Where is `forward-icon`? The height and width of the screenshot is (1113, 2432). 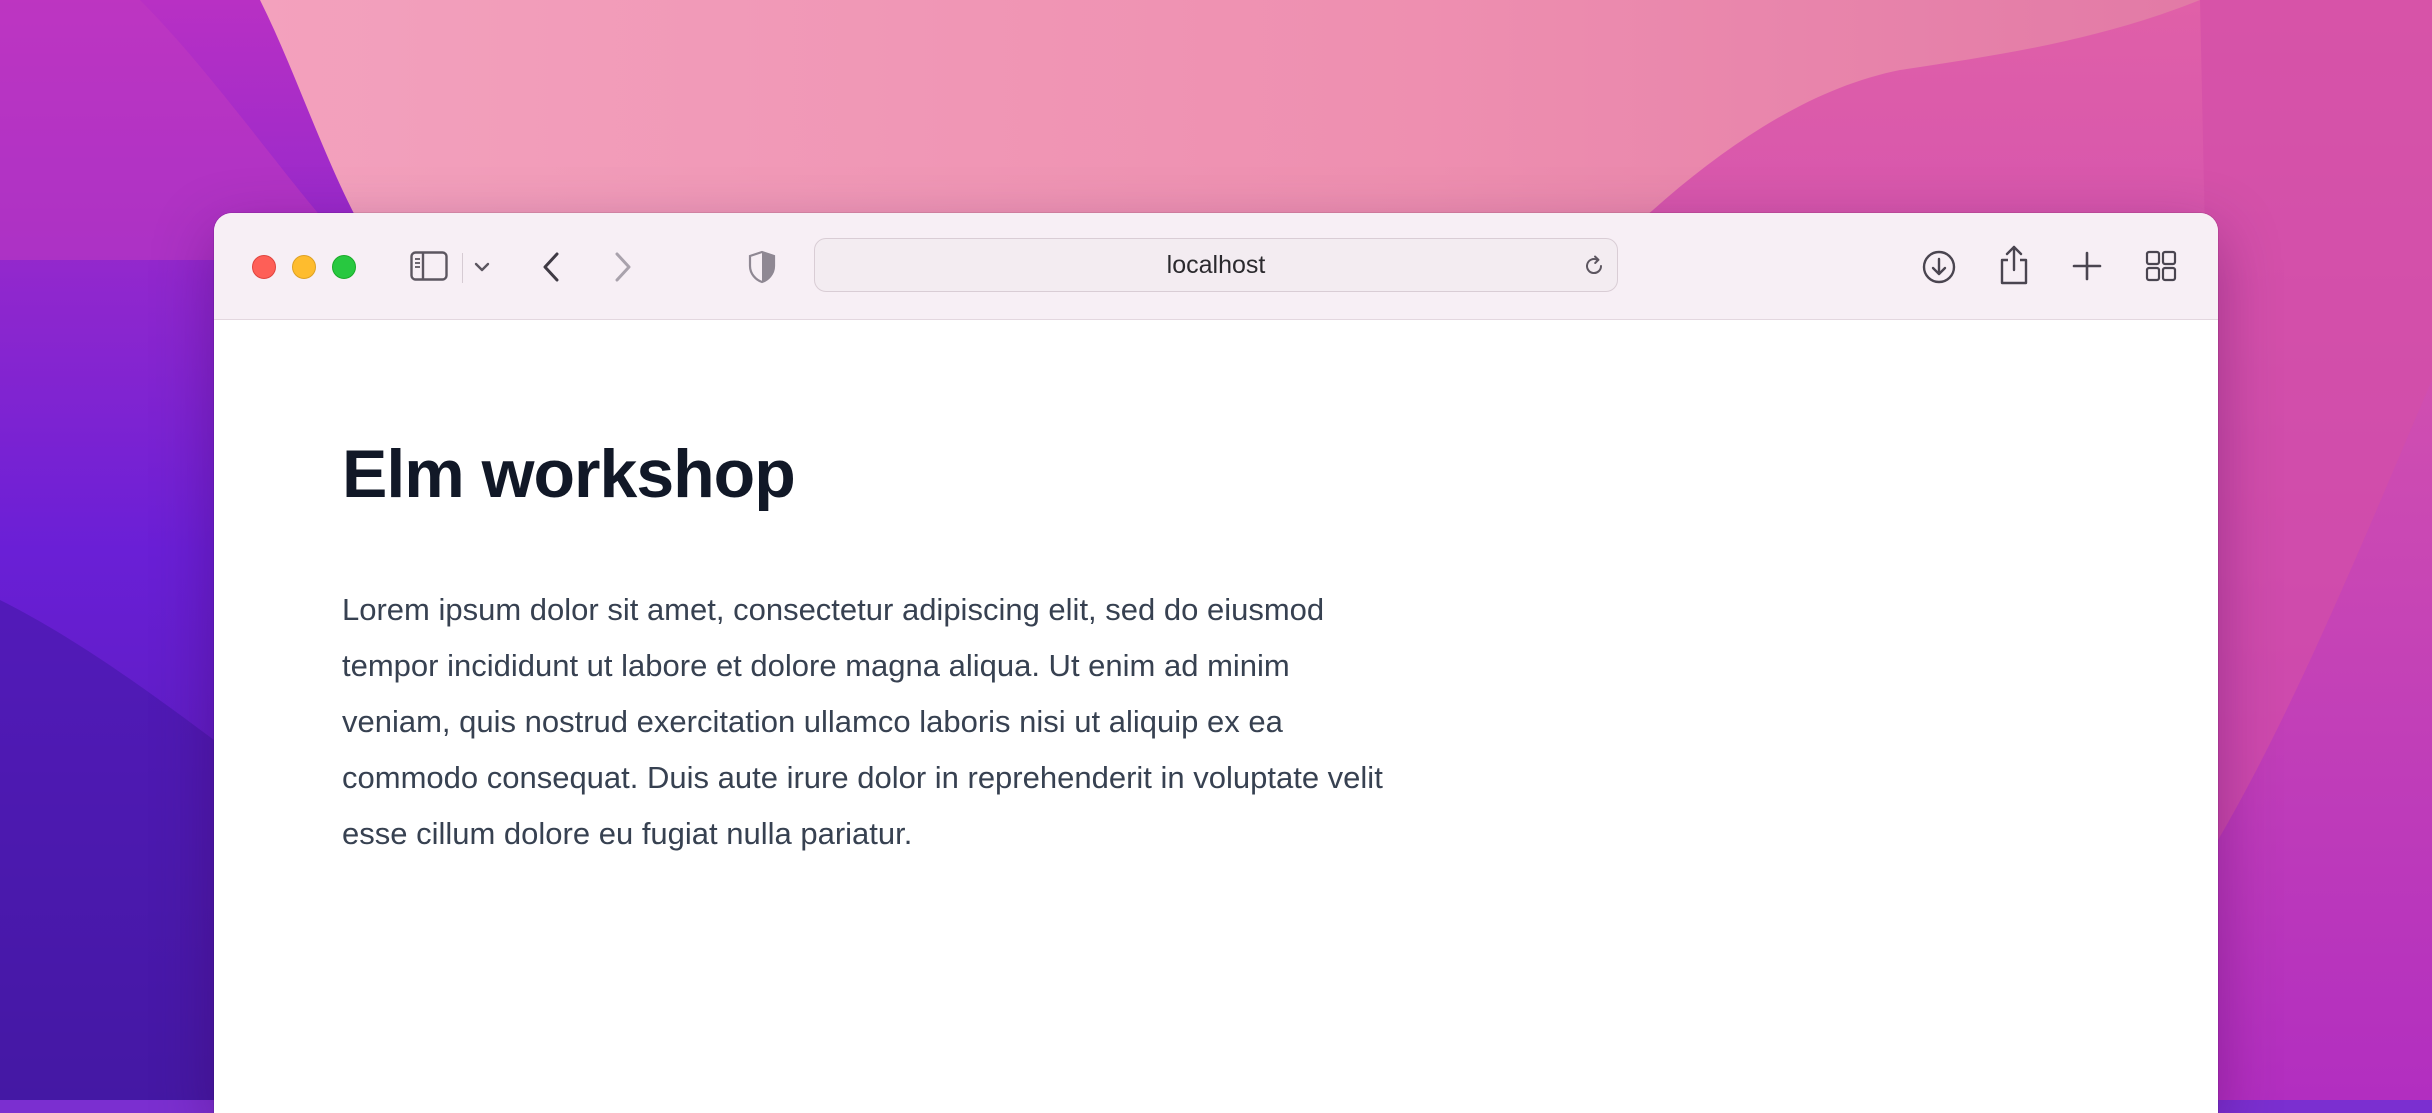
forward-icon is located at coordinates (623, 267).